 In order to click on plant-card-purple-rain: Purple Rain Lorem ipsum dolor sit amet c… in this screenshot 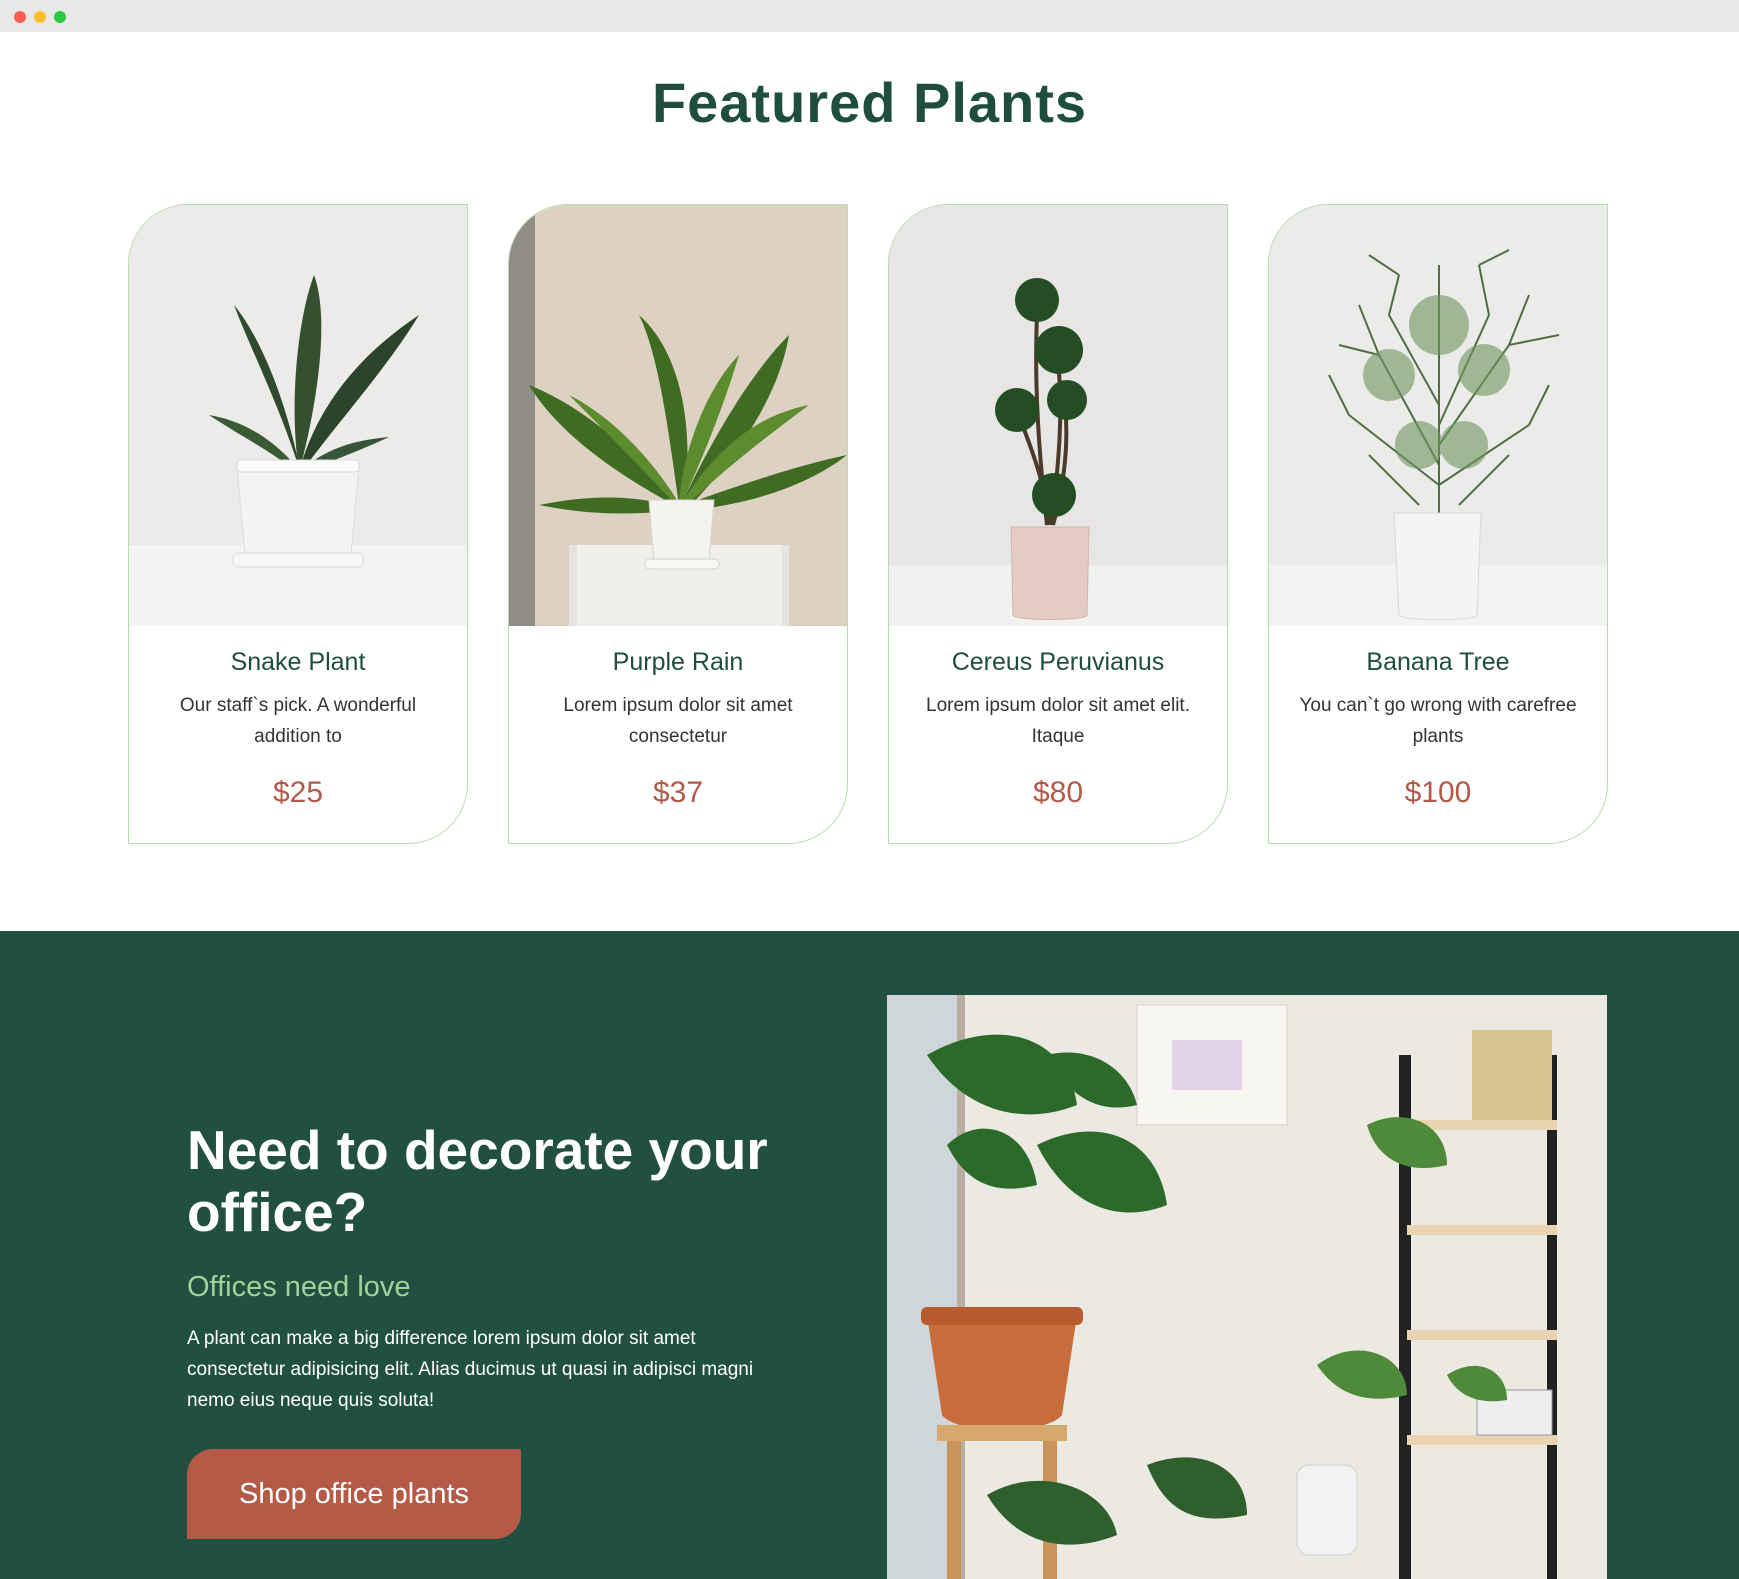, I will do `click(678, 524)`.